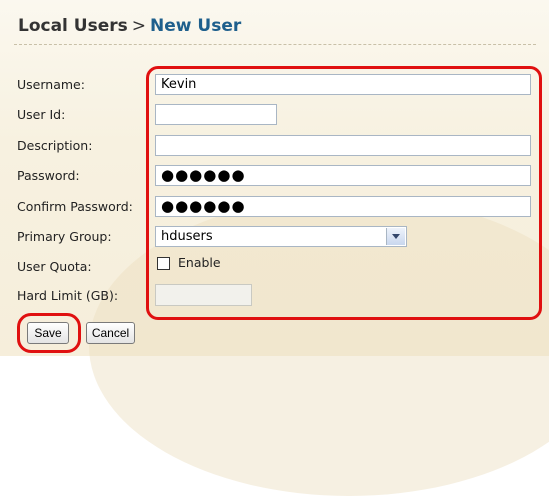 This screenshot has width=549, height=496. Describe the element at coordinates (163, 263) in the screenshot. I see `user-quota-checkbox` at that location.